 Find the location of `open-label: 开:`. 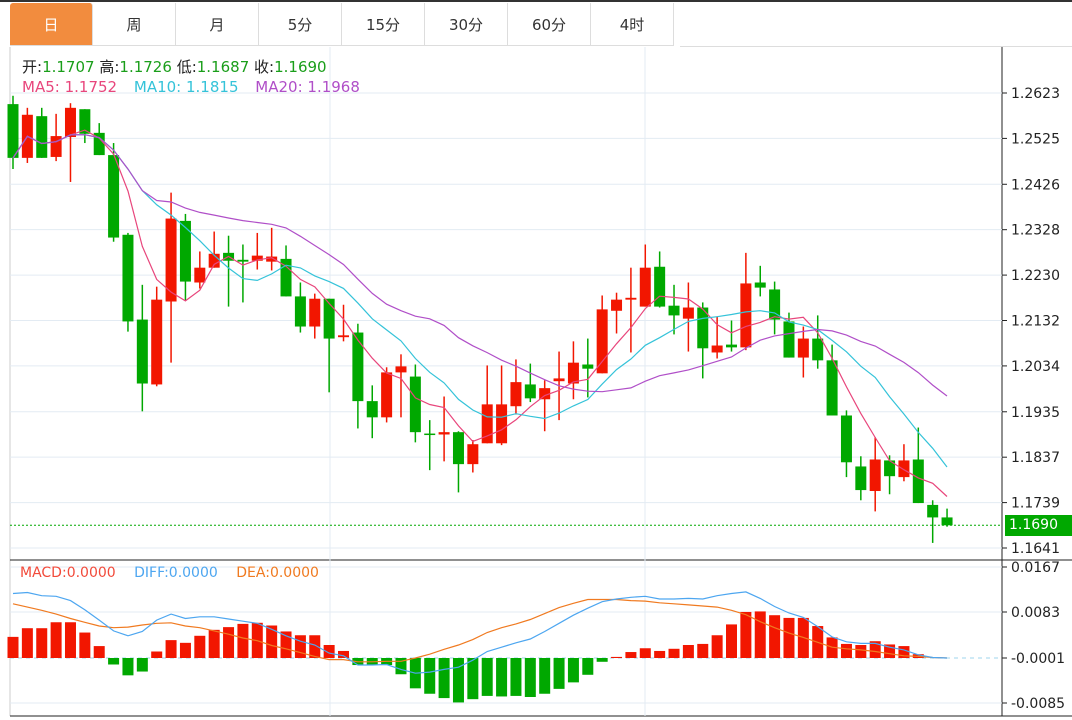

open-label: 开: is located at coordinates (32, 67).